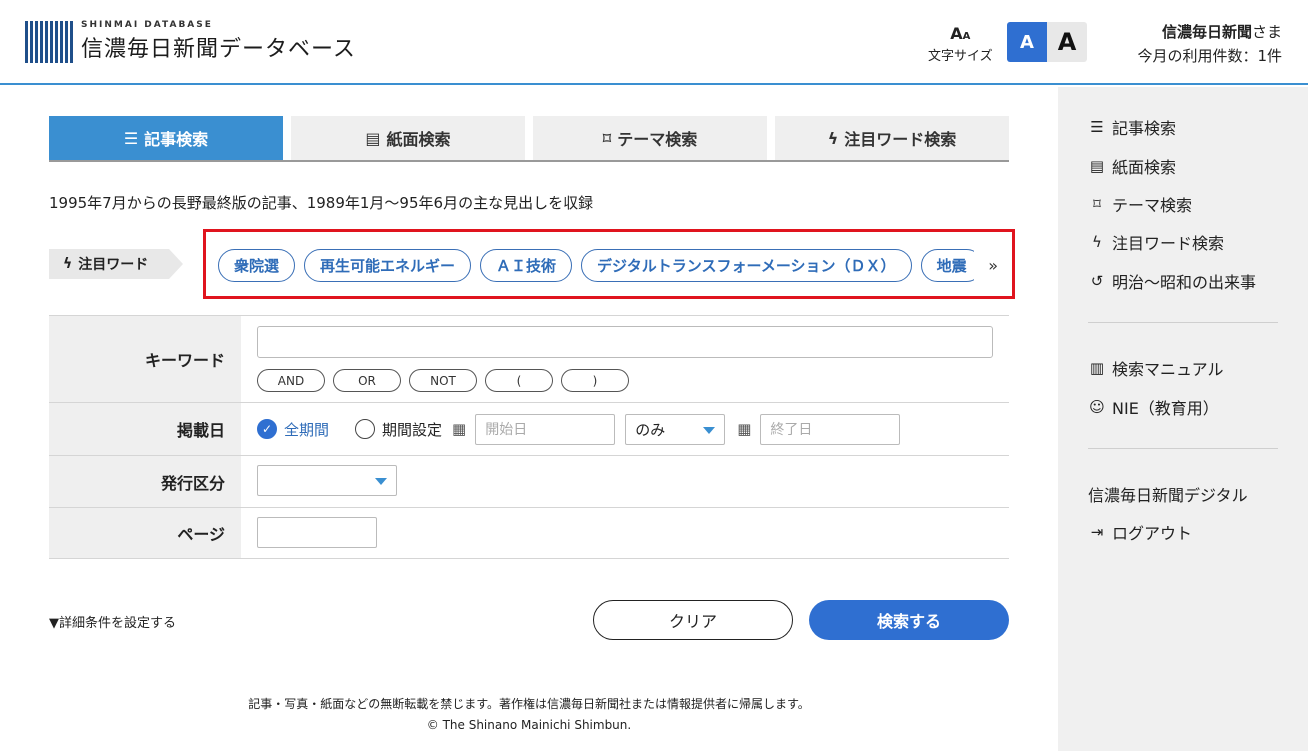 The height and width of the screenshot is (751, 1308). What do you see at coordinates (1140, 532) in the screenshot?
I see `sidebar-item-logout: ⇥ ログアウト` at bounding box center [1140, 532].